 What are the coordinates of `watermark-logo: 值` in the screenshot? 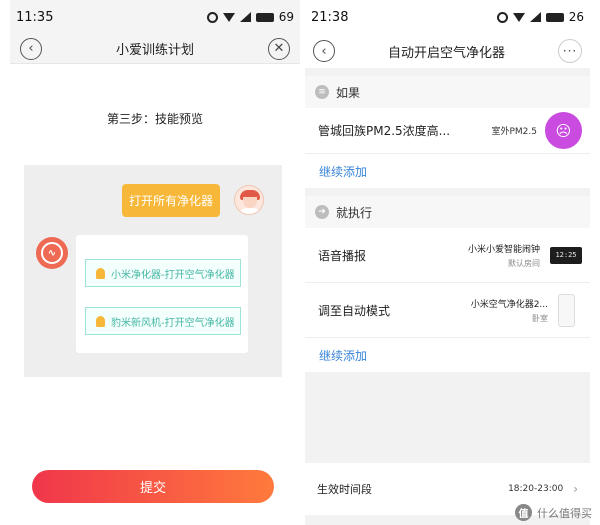 It's located at (523, 512).